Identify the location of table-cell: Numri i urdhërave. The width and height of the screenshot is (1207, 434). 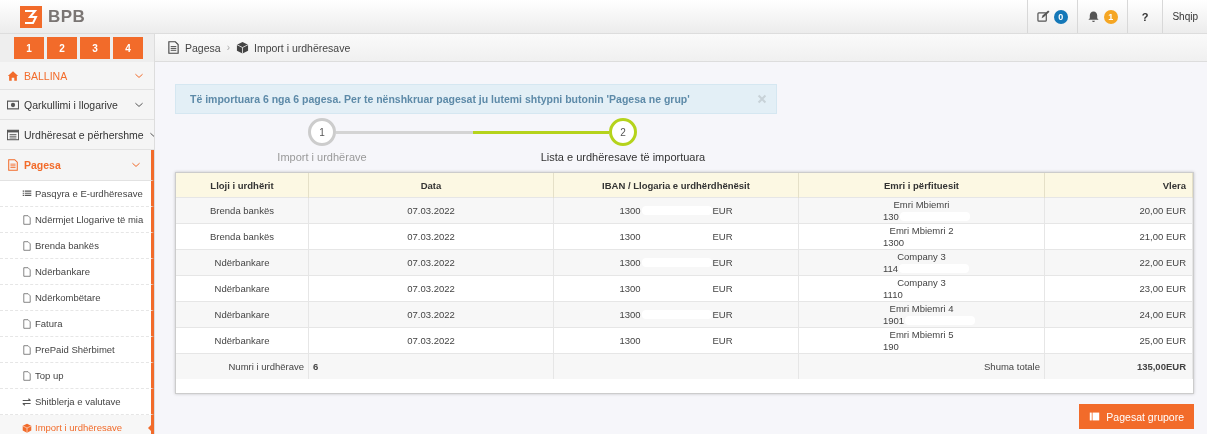
(242, 366).